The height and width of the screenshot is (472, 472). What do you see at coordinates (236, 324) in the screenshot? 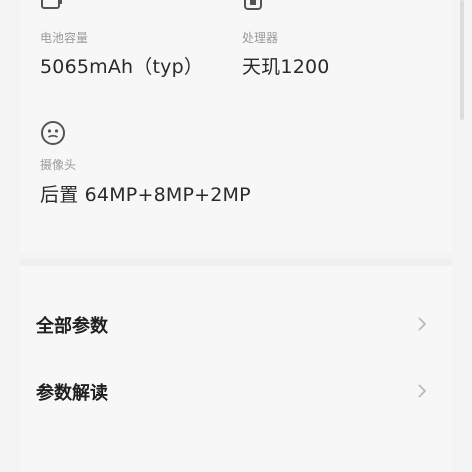
I see `menu-item-all-params: 全部参数` at bounding box center [236, 324].